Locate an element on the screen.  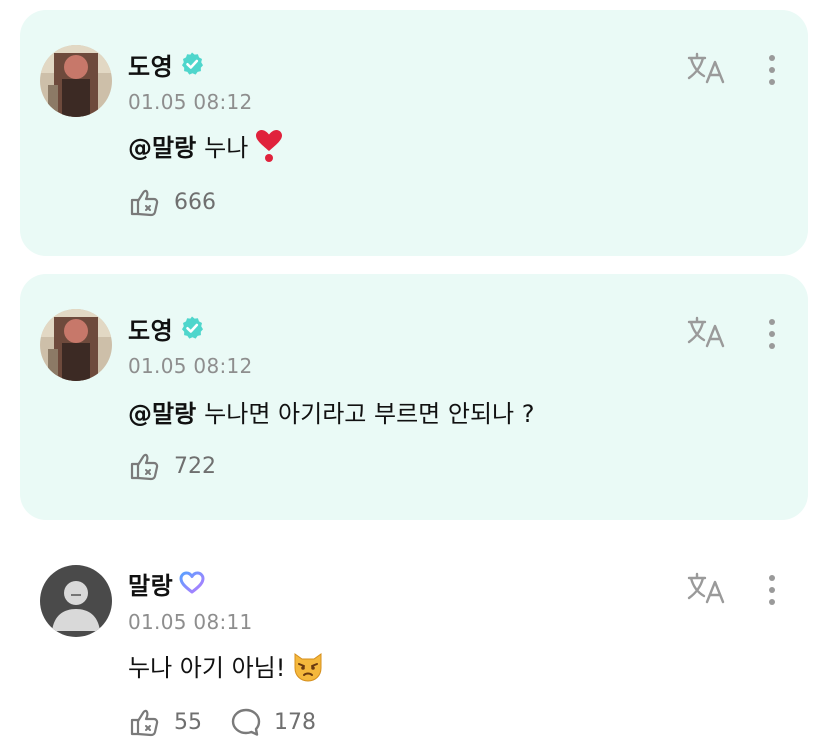
heart-badge-icon is located at coordinates (192, 583).